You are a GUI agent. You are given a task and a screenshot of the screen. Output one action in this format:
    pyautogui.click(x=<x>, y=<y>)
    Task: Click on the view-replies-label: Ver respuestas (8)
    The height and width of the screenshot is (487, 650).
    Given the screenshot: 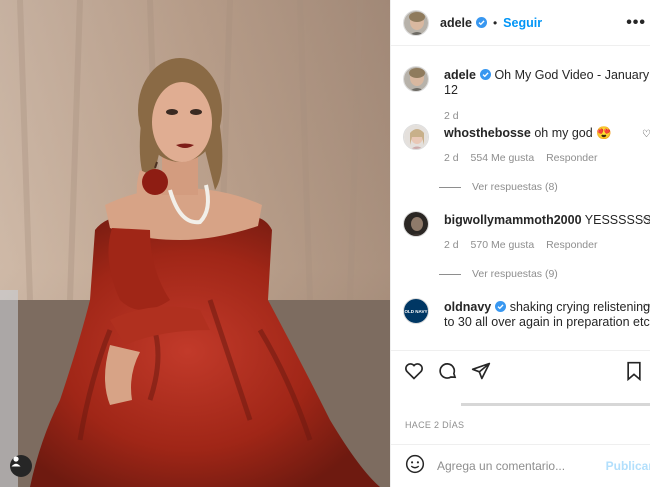 What is the action you would take?
    pyautogui.click(x=515, y=187)
    